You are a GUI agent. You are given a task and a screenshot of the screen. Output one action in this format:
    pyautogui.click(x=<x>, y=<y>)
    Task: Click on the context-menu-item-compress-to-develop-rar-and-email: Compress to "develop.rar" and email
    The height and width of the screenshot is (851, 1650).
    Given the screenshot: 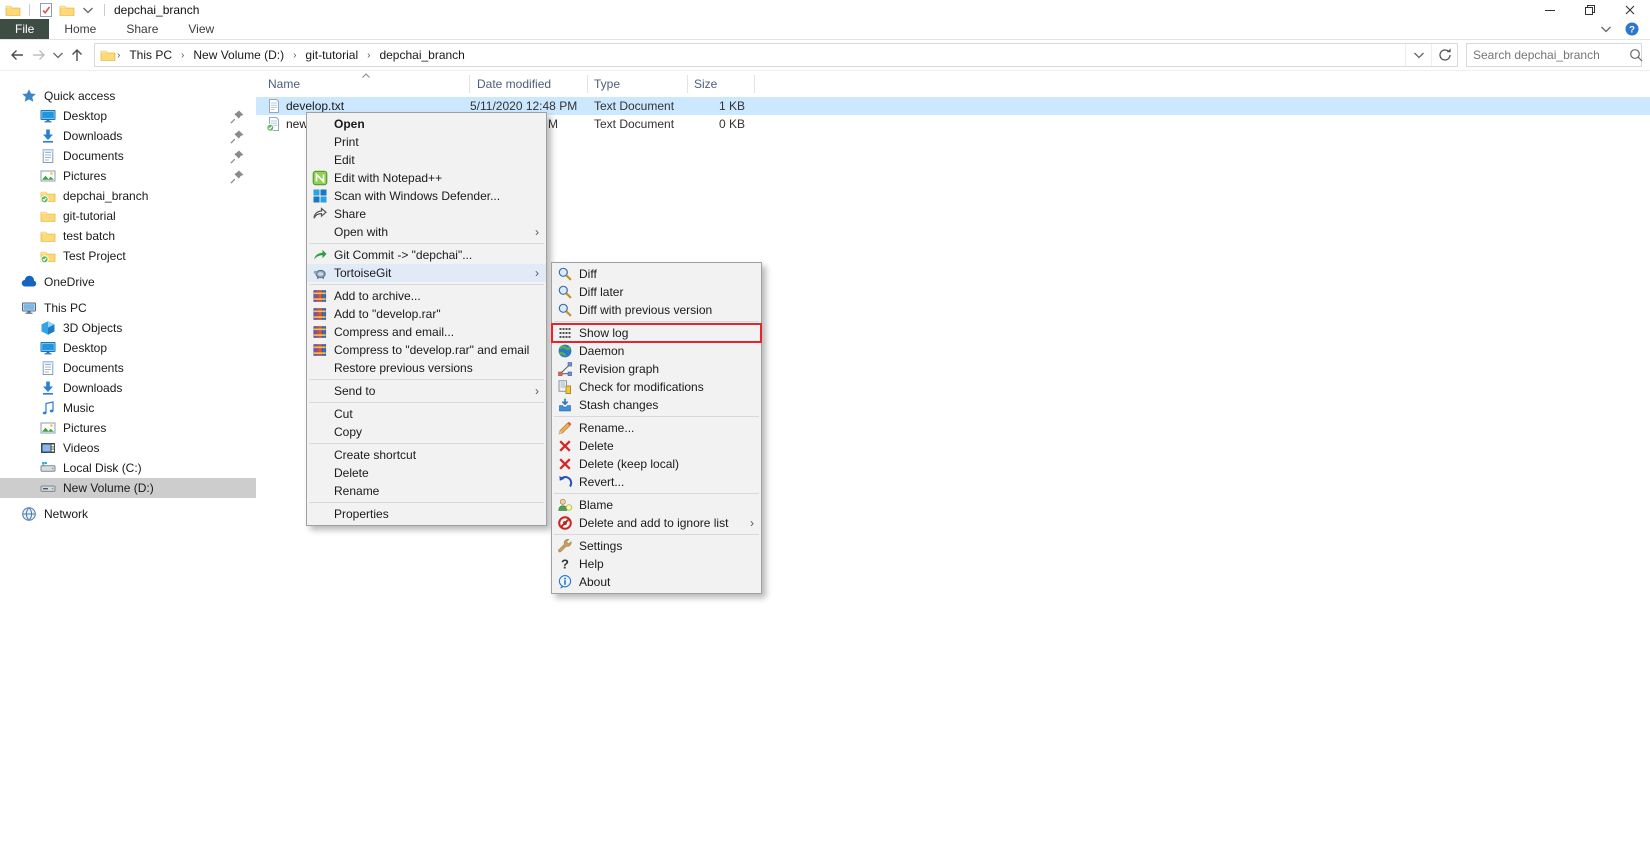 What is the action you would take?
    pyautogui.click(x=426, y=350)
    